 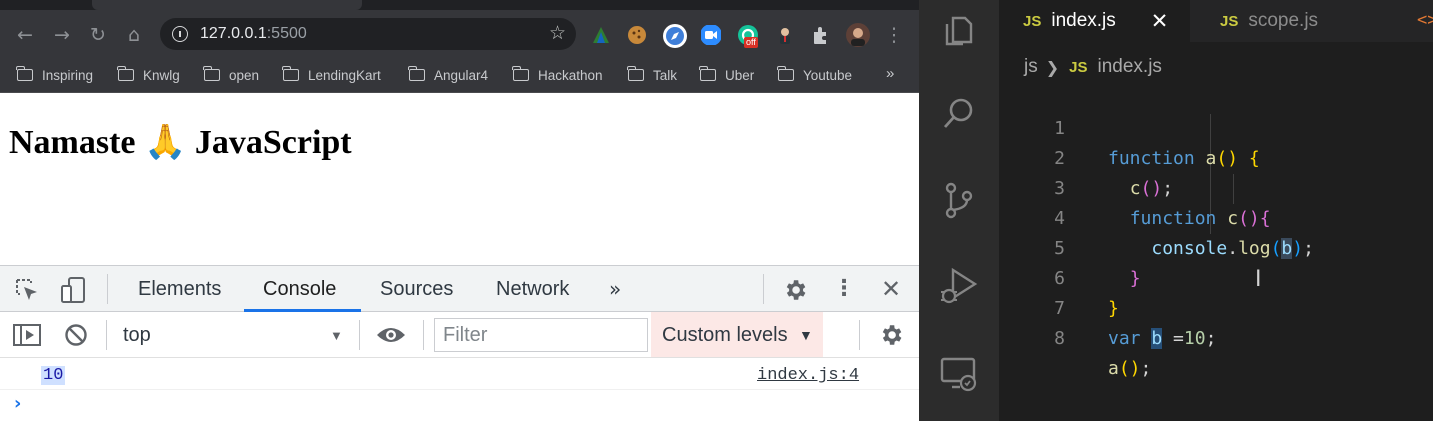 What do you see at coordinates (448, 75) in the screenshot?
I see `bookmark-angular4: Angular4` at bounding box center [448, 75].